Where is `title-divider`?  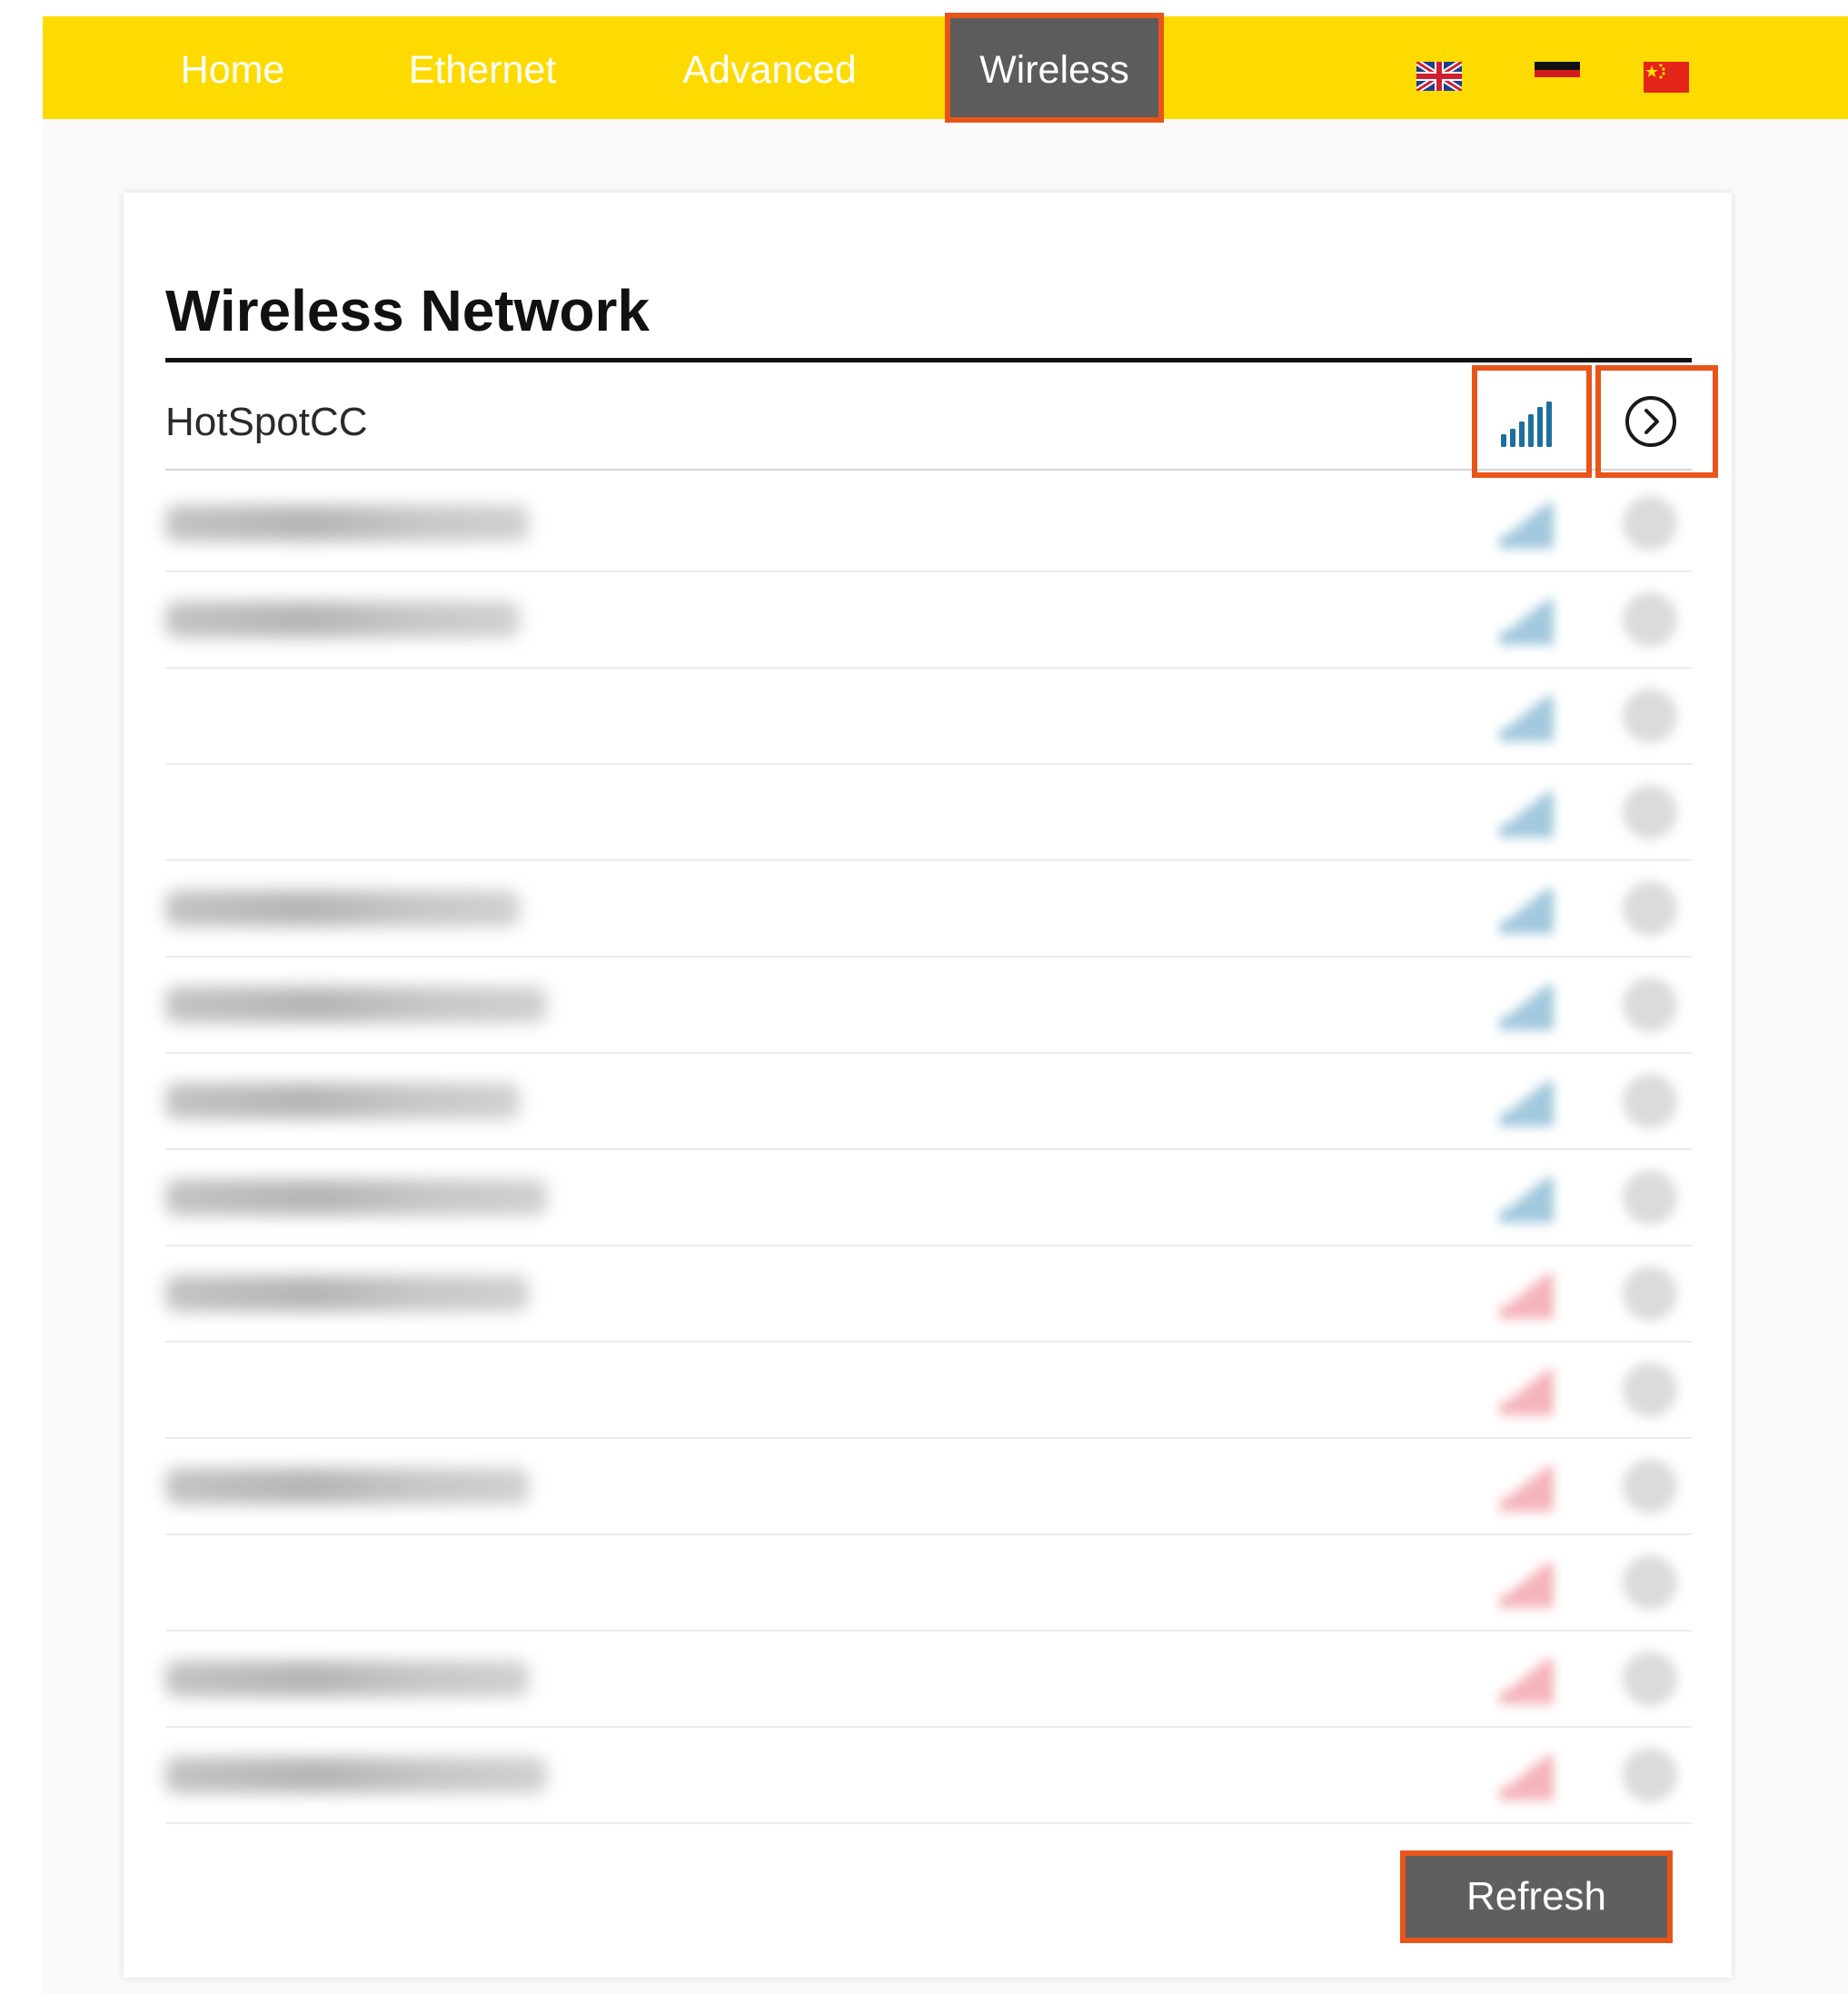
title-divider is located at coordinates (928, 360).